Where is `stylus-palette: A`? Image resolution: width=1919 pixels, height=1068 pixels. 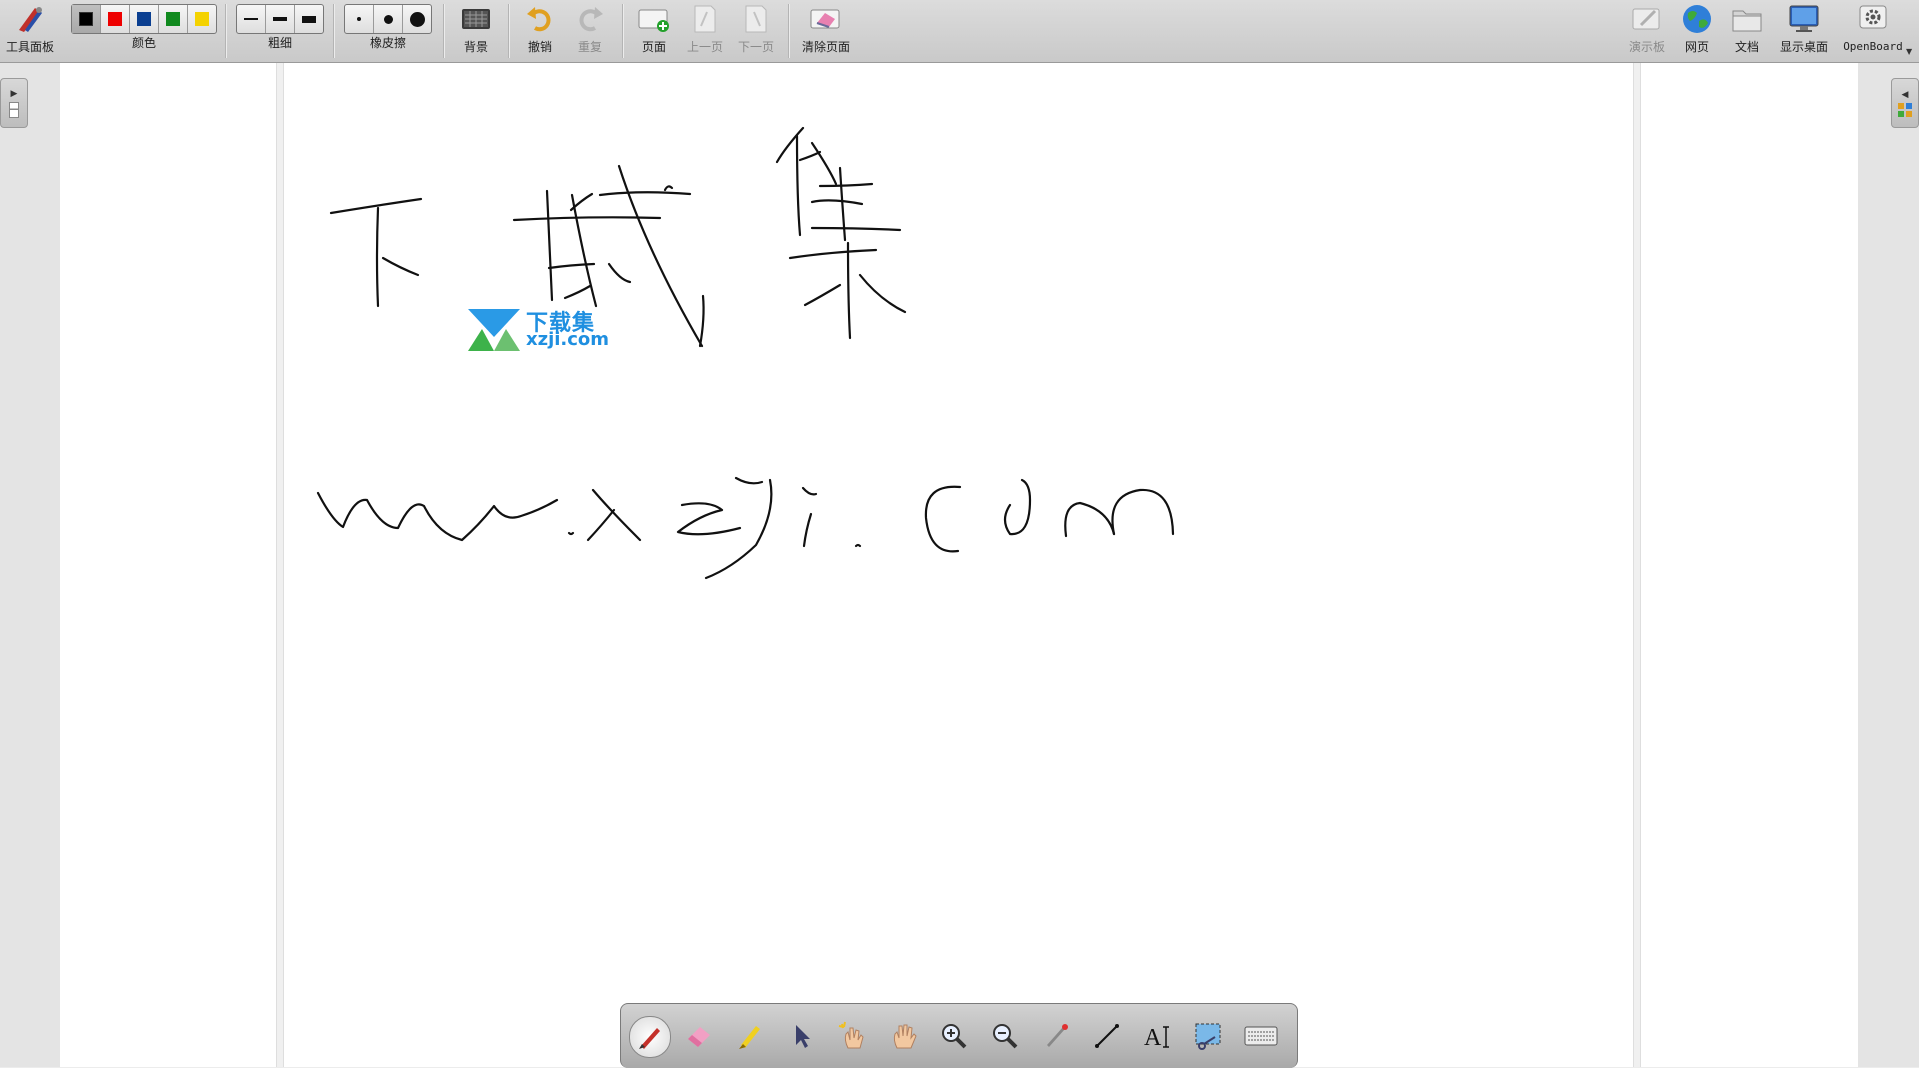
stylus-palette: A is located at coordinates (959, 1035).